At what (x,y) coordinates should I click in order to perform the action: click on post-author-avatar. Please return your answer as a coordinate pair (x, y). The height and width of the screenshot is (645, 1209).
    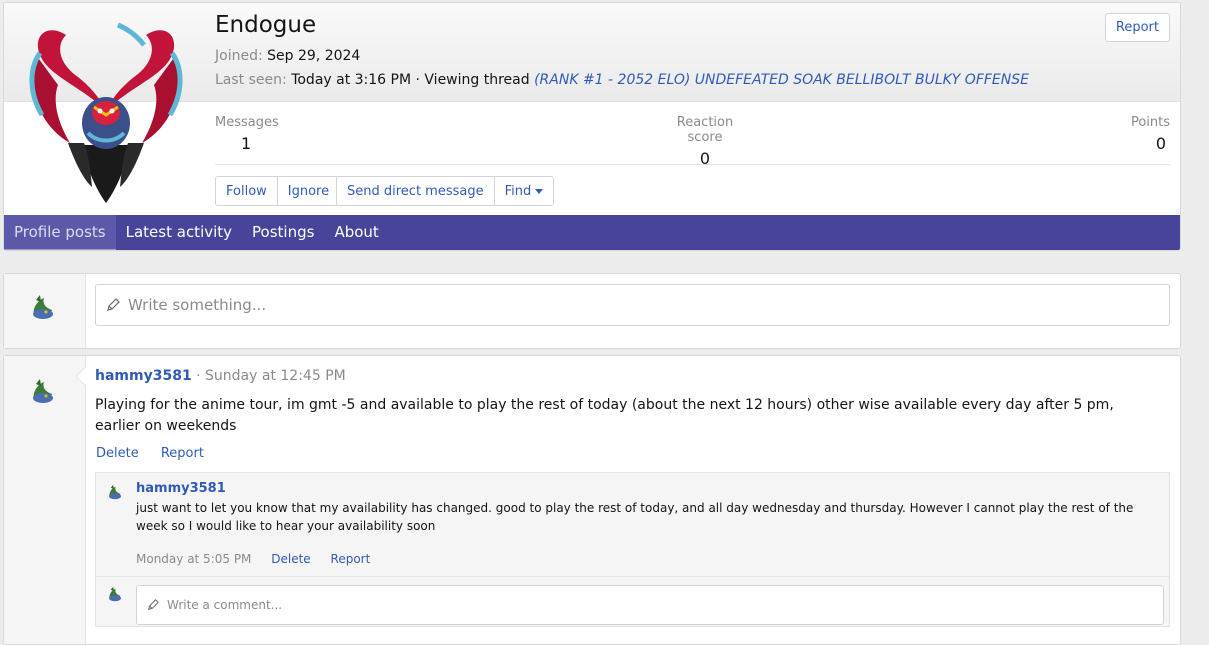
    Looking at the image, I should click on (43, 391).